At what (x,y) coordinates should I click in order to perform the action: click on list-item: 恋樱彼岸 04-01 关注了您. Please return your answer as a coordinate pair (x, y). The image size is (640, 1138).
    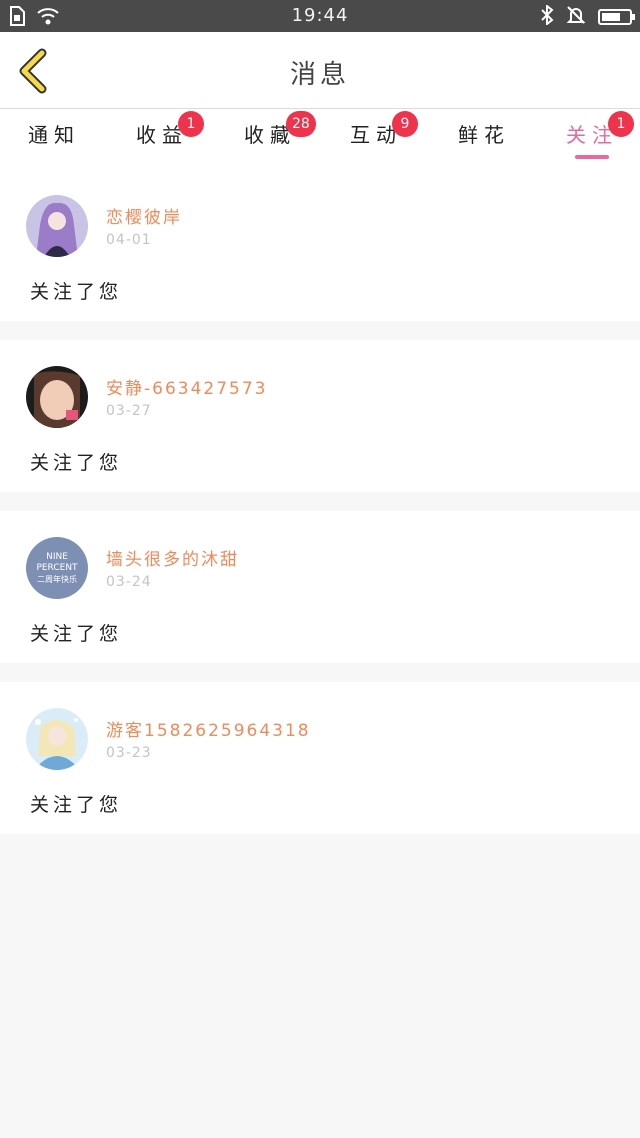
    Looking at the image, I should click on (320, 245).